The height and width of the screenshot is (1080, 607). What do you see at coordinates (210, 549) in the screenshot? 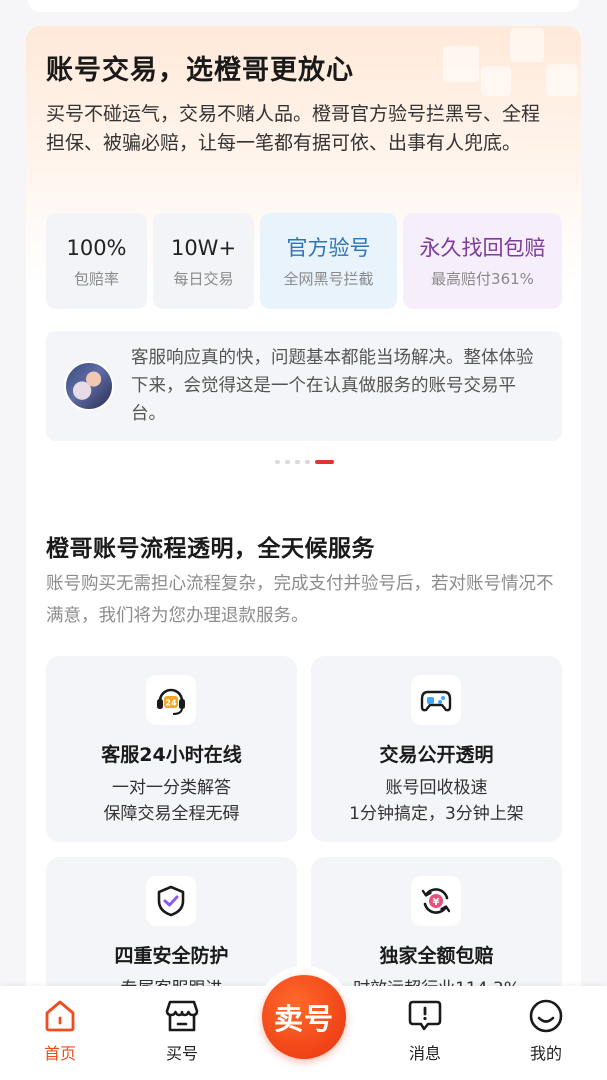
I see `process-title: 橙哥账号流程透明，全天候服务` at bounding box center [210, 549].